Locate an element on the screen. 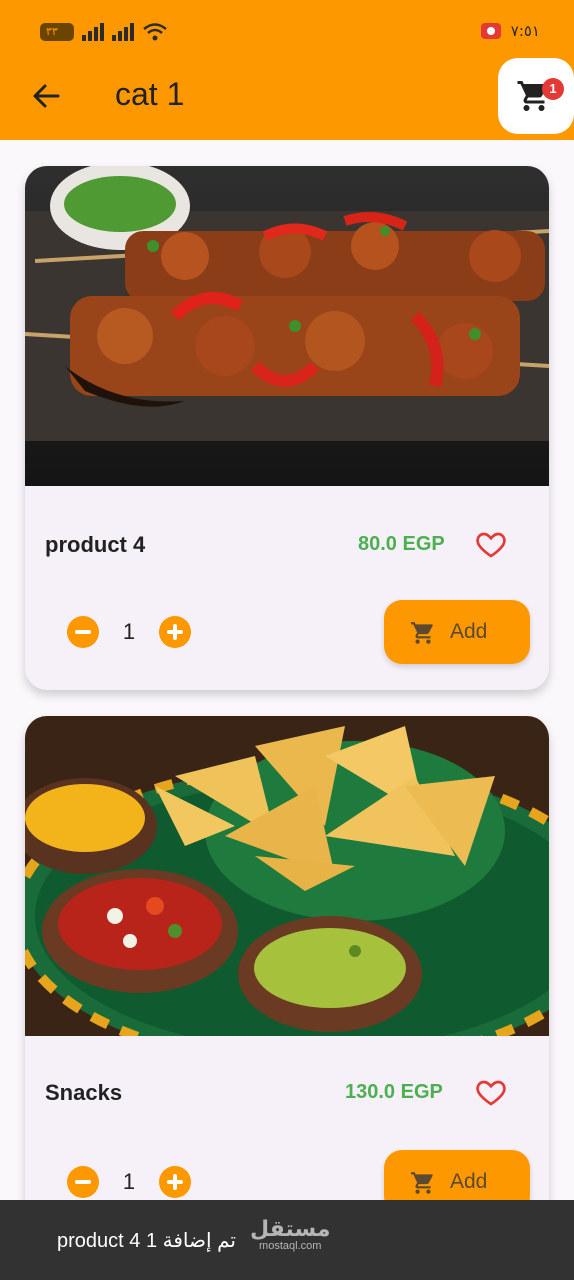  back-button is located at coordinates (46, 96).